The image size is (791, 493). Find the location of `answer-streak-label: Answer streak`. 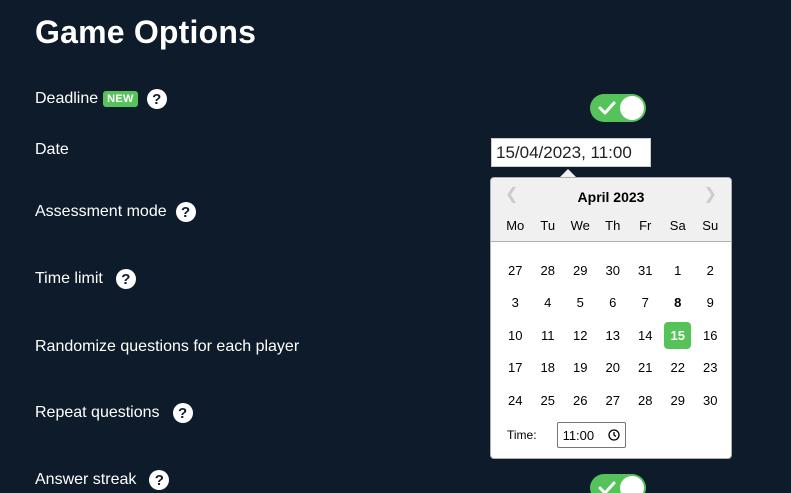

answer-streak-label: Answer streak is located at coordinates (86, 479).